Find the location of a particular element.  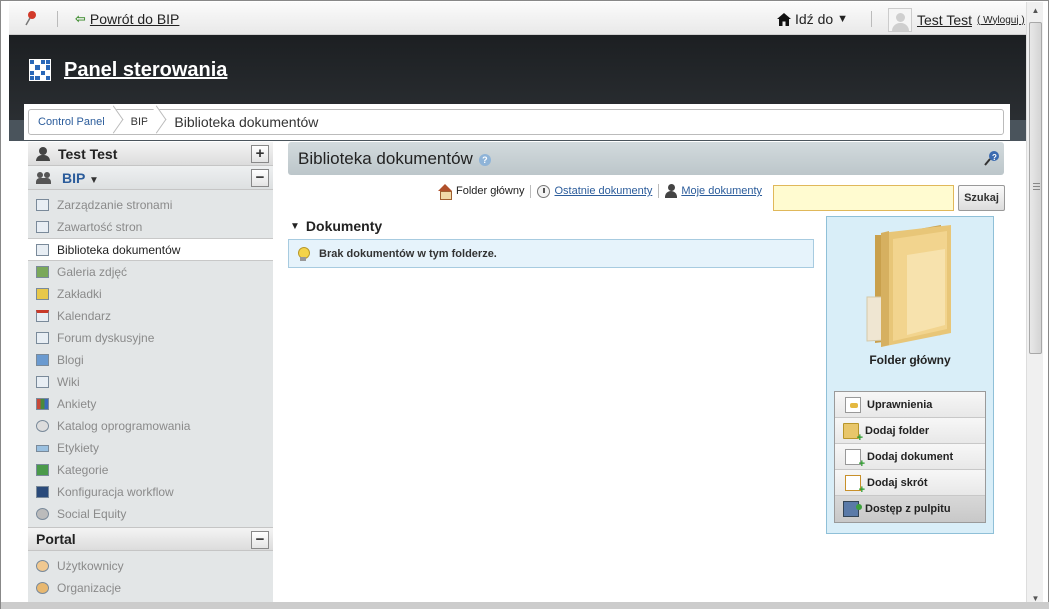

sidebar-item-workflow: Konfiguracja workflow is located at coordinates (150, 492).